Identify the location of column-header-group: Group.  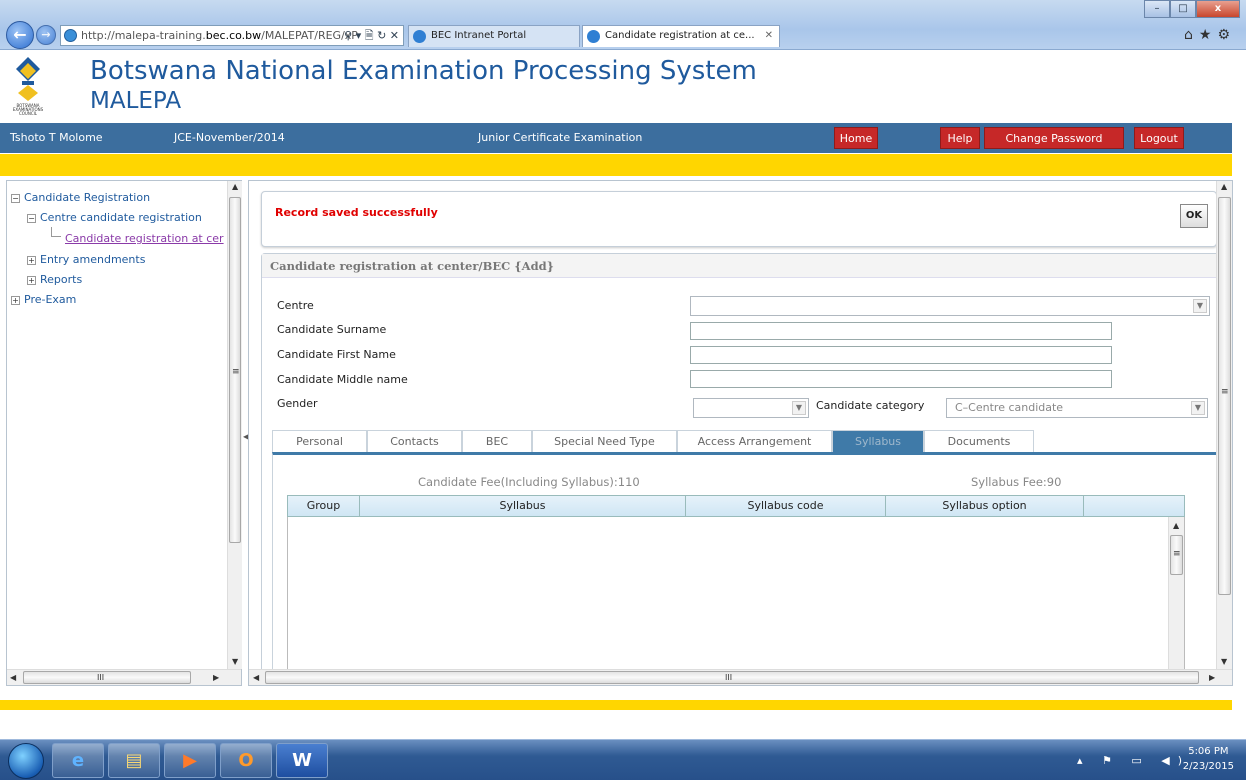
(324, 506).